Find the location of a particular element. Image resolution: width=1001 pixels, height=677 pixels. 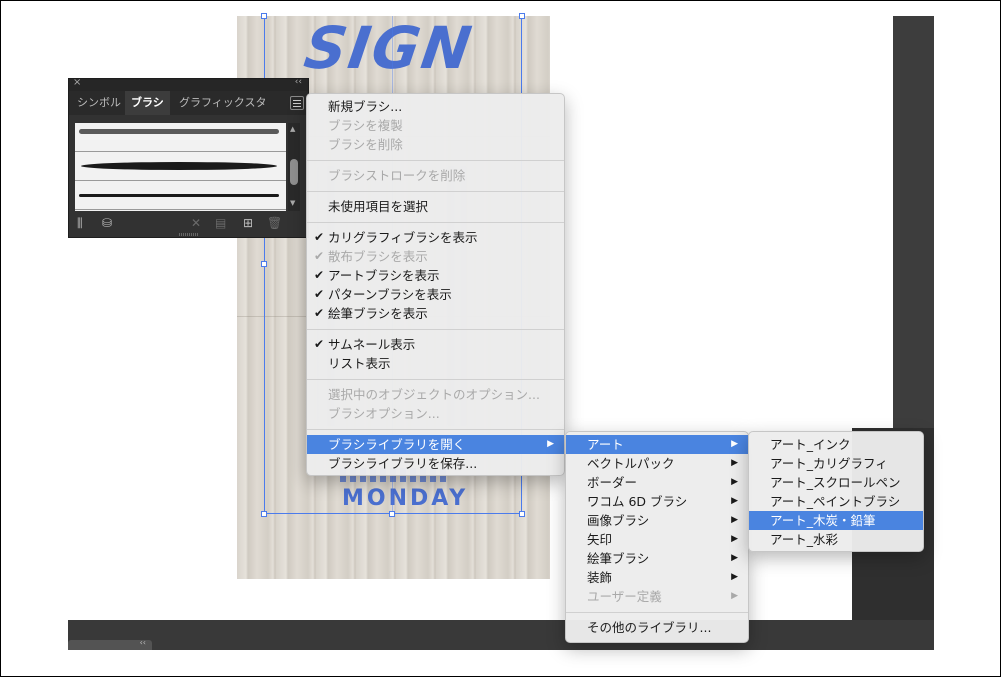

tab-brushes: ブラシ is located at coordinates (147, 103).